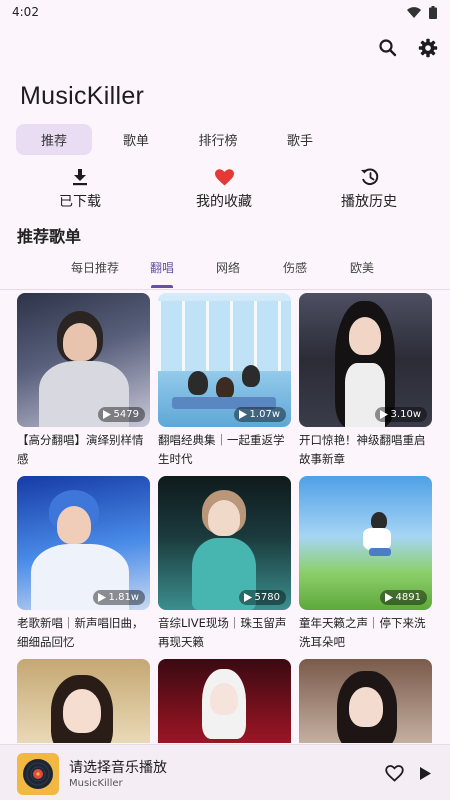  I want to click on playlist-title: 童年天籁之声｜停下来洗洗耳朵吧, so click(362, 632).